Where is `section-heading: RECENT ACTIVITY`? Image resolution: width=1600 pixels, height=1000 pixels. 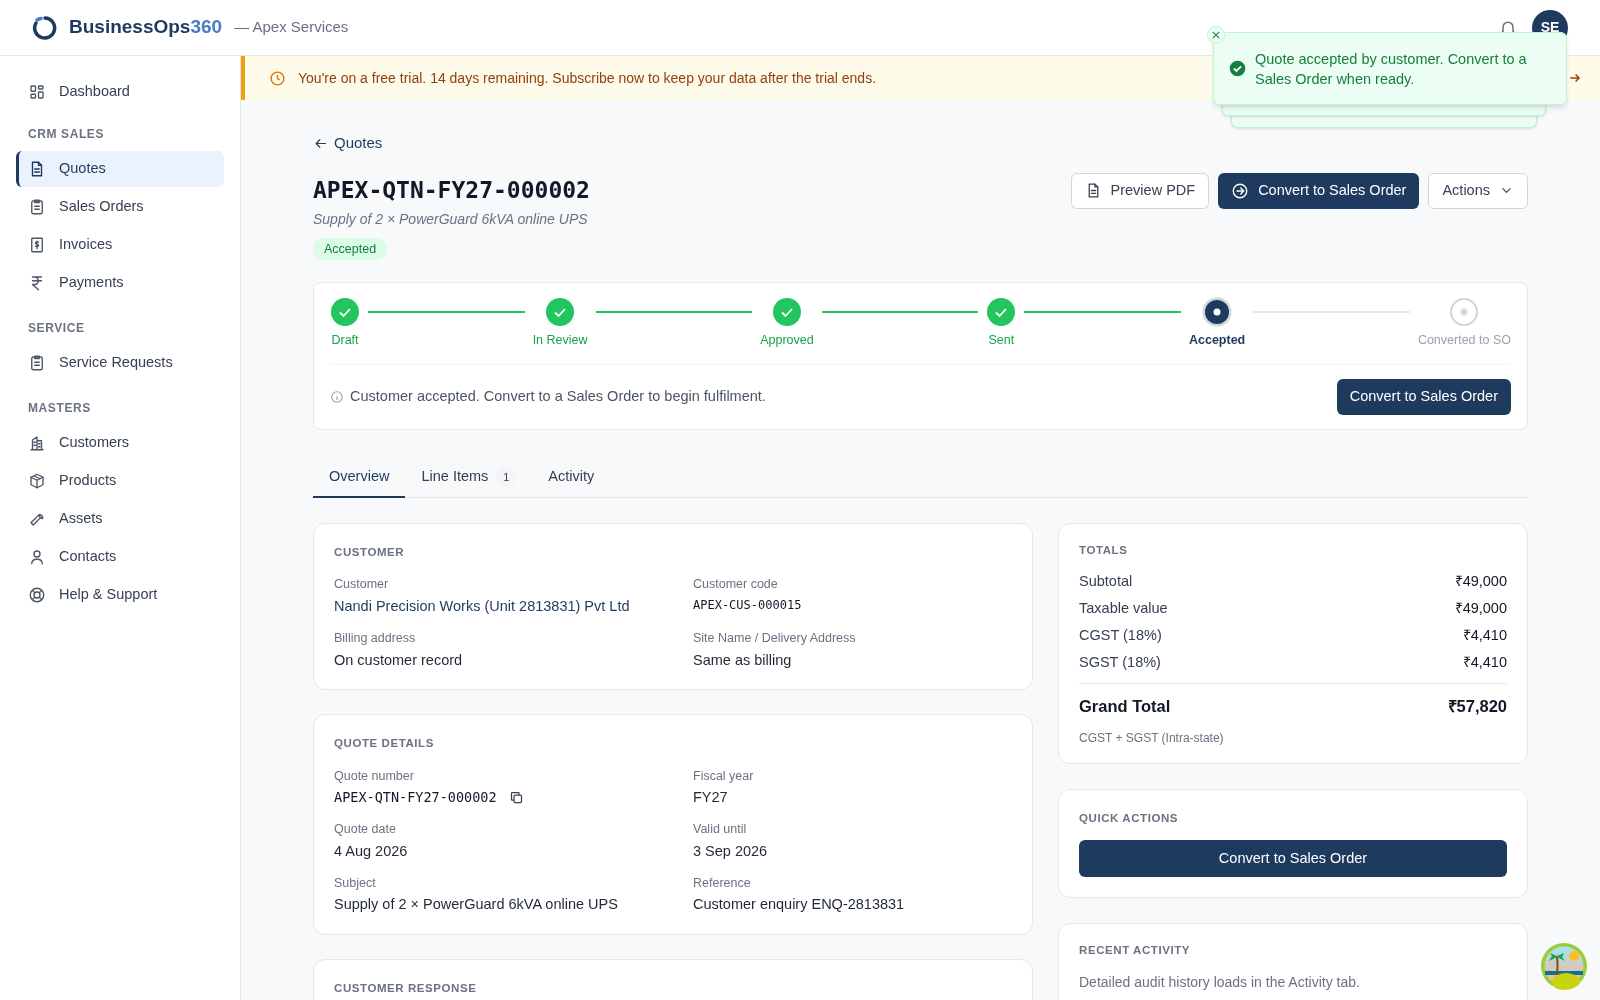
section-heading: RECENT ACTIVITY is located at coordinates (1135, 951).